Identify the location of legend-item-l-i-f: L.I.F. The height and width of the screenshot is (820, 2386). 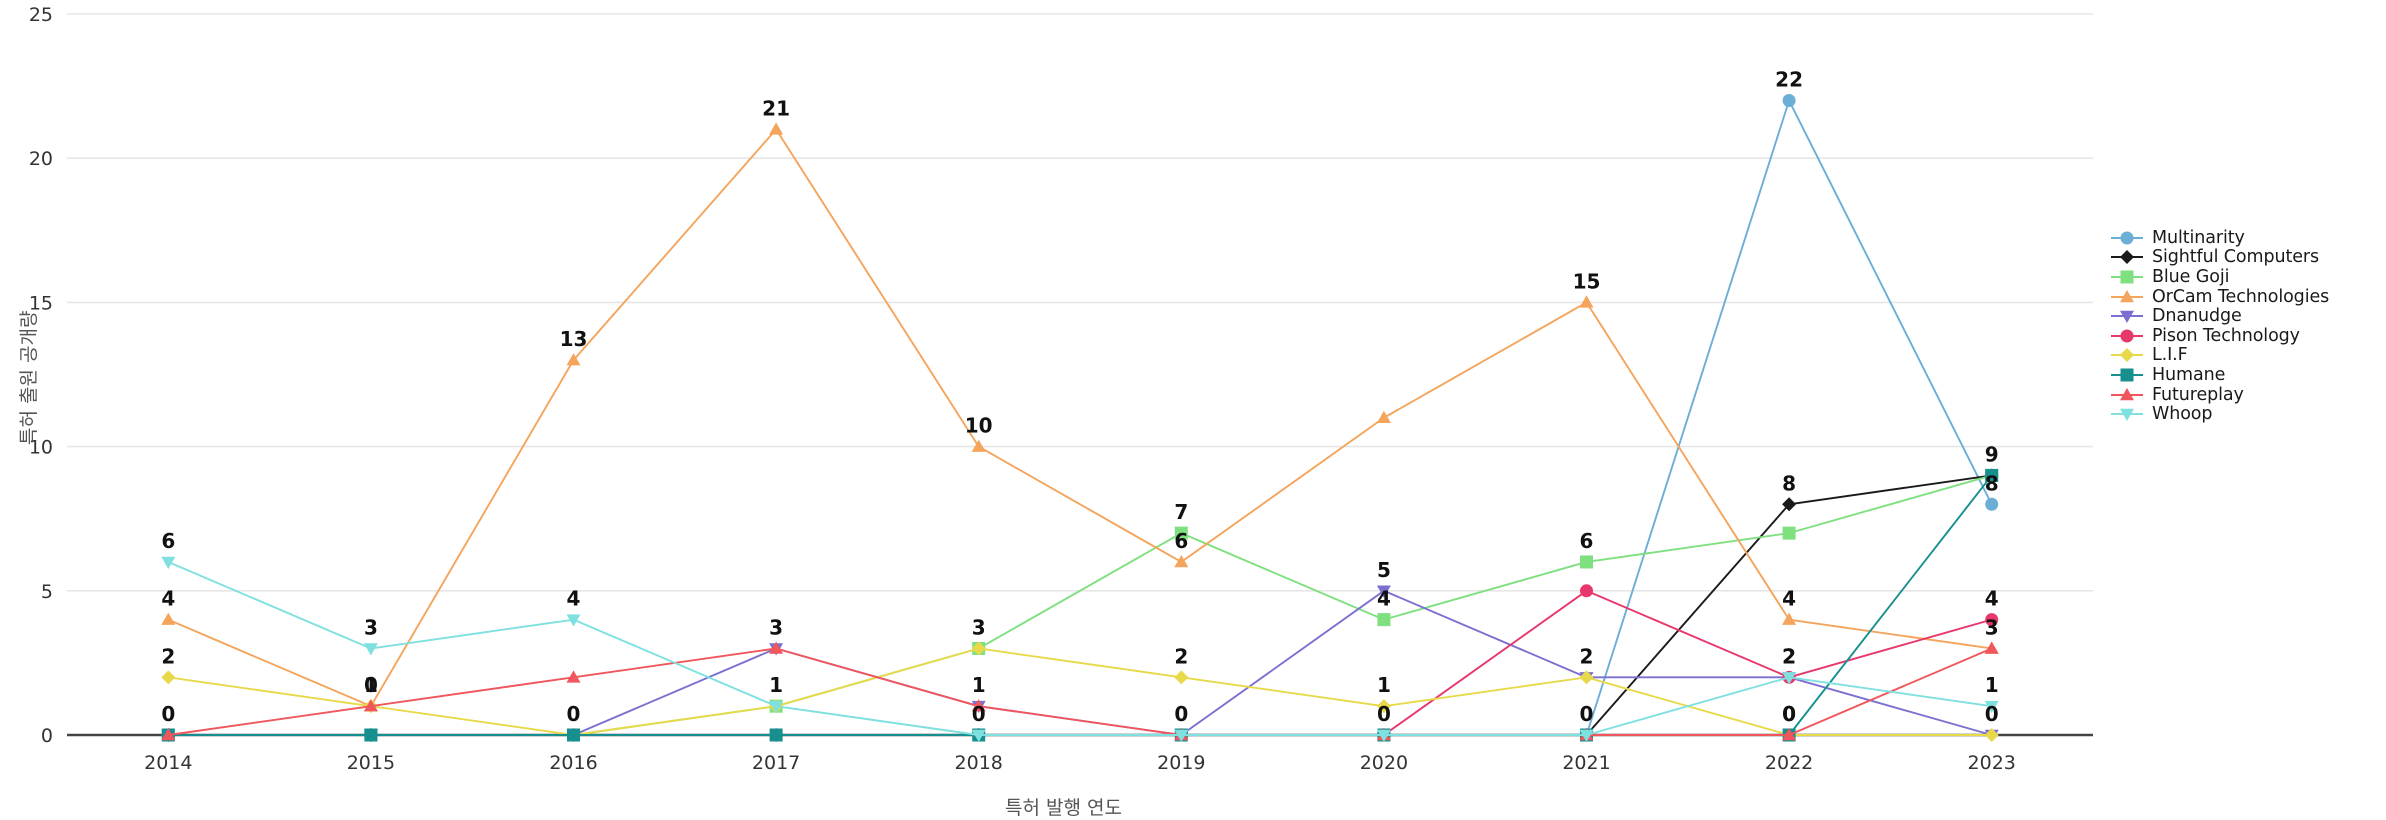
(2248, 355).